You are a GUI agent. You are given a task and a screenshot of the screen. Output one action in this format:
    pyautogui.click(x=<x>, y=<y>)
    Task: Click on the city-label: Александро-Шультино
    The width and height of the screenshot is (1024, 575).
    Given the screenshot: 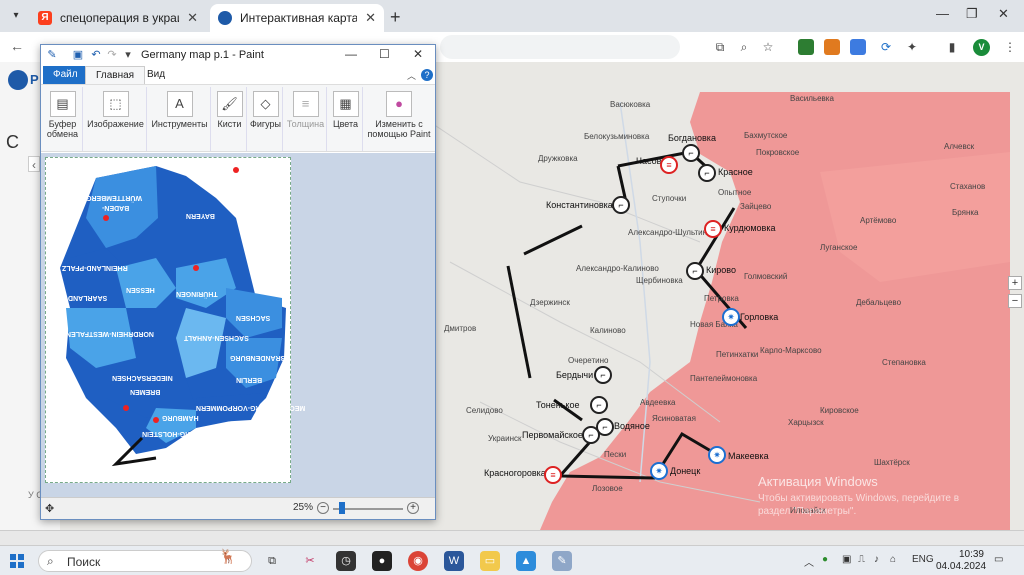 What is the action you would take?
    pyautogui.click(x=670, y=232)
    